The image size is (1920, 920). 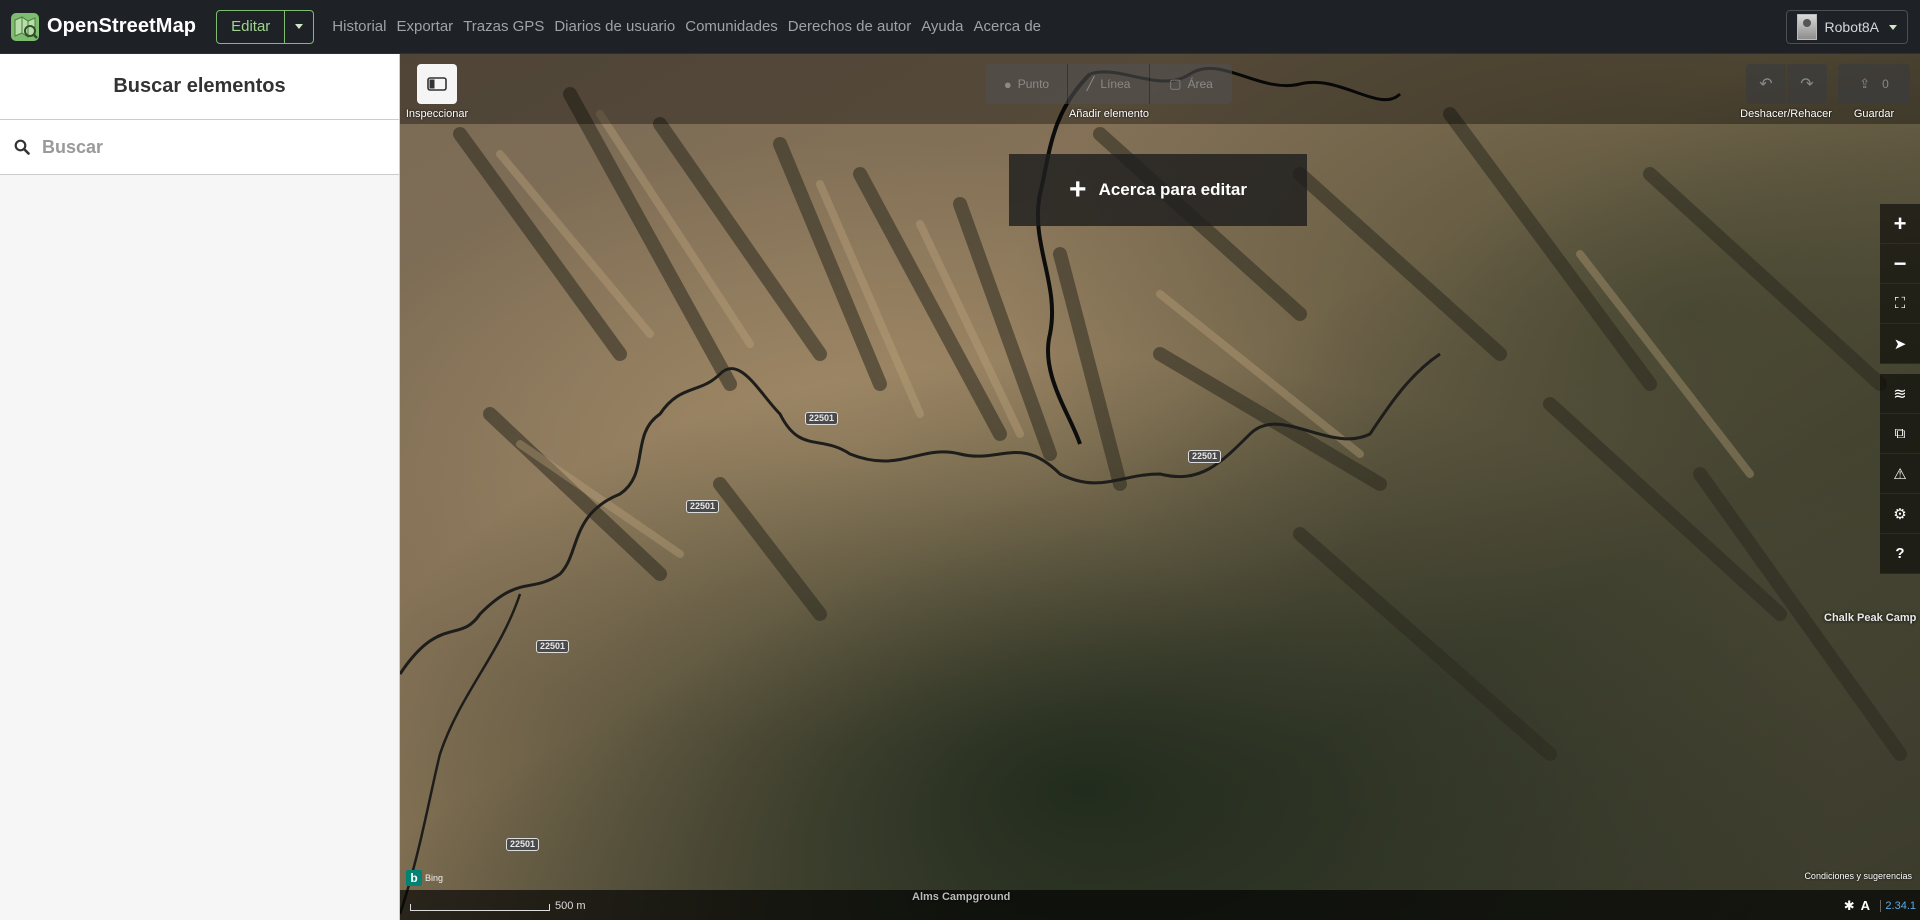 I want to click on edit-dropdown-toggle, so click(x=298, y=26).